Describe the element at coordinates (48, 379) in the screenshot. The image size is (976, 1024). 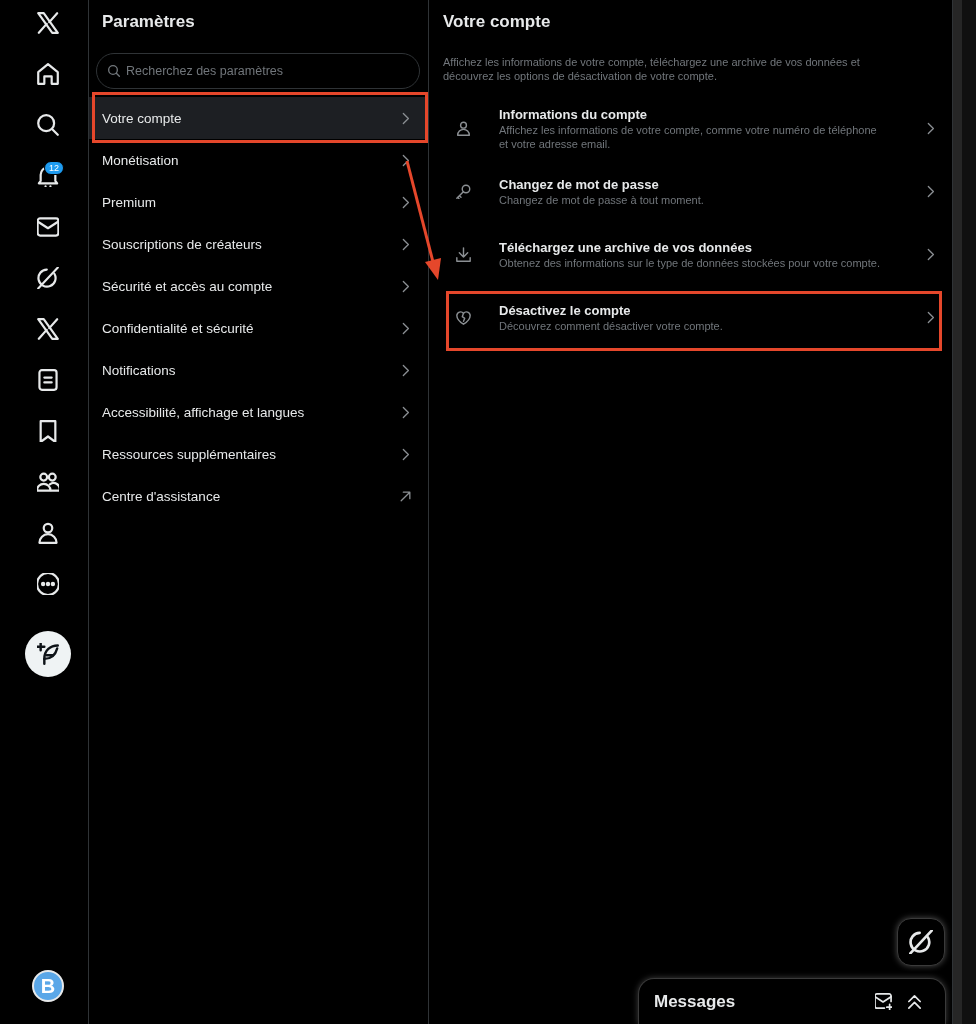
I see `document-icon` at that location.